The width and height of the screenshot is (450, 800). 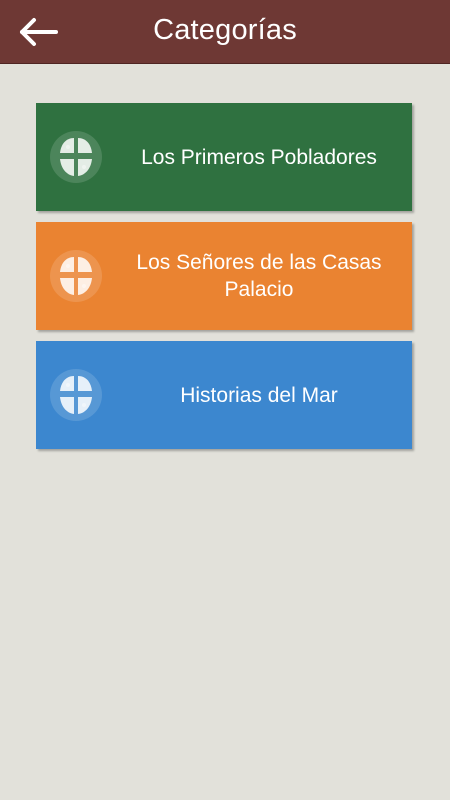 I want to click on category-card-senores-casas-palacio: Los Señores de las Casas Palacio, so click(x=224, y=276).